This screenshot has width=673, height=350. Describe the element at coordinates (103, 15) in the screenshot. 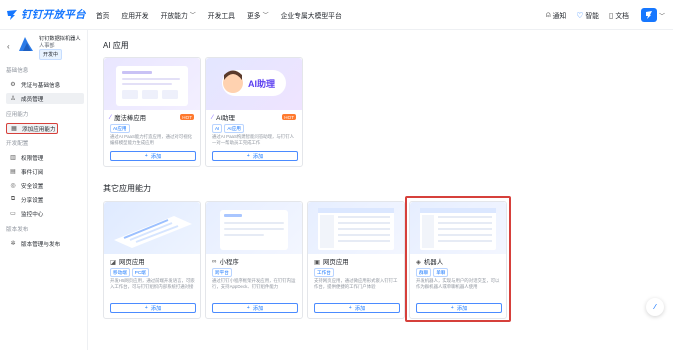

I see `nav-home: 首页` at that location.